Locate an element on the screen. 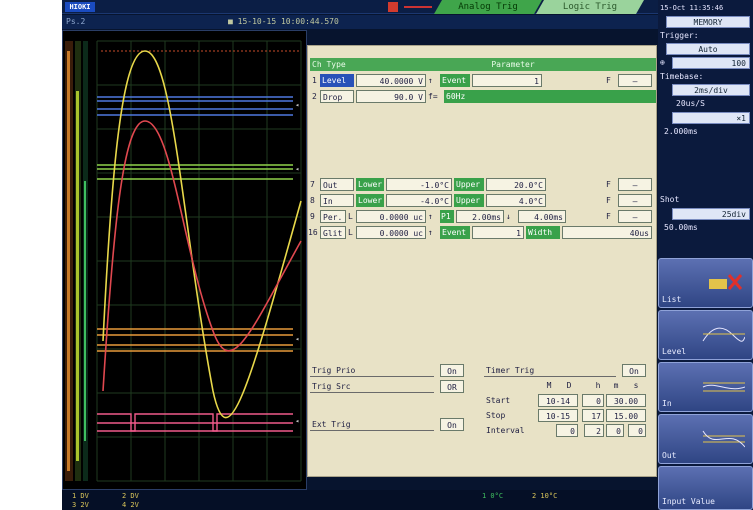  footer-temp1: 1 0°C is located at coordinates (493, 496).